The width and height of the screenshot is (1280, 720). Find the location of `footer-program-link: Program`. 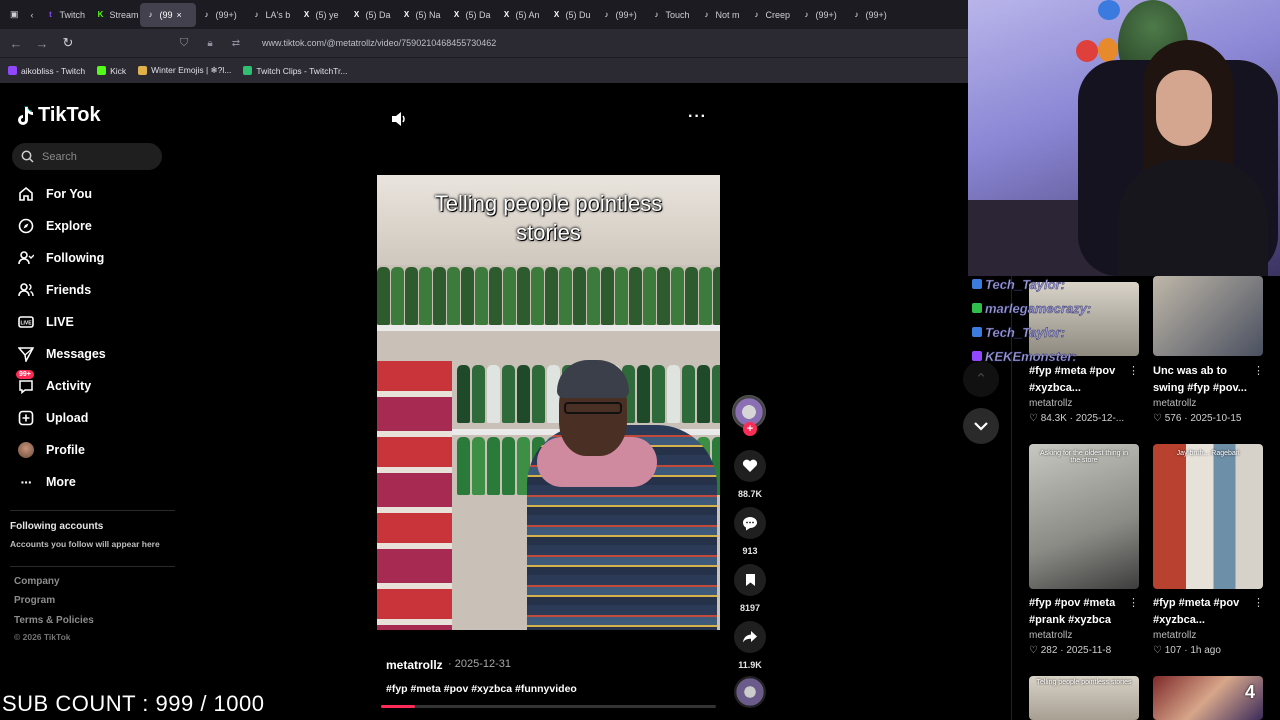

footer-program-link: Program is located at coordinates (34, 600).